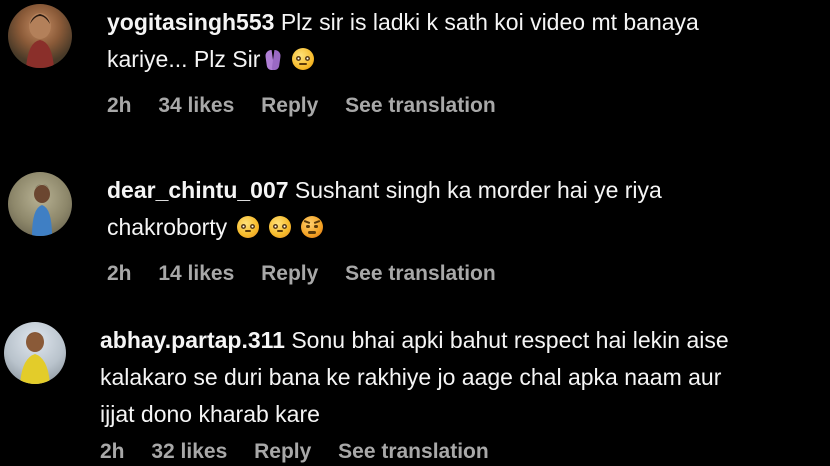 Image resolution: width=830 pixels, height=466 pixels. Describe the element at coordinates (312, 227) in the screenshot. I see `angry-face-emoji-icon` at that location.